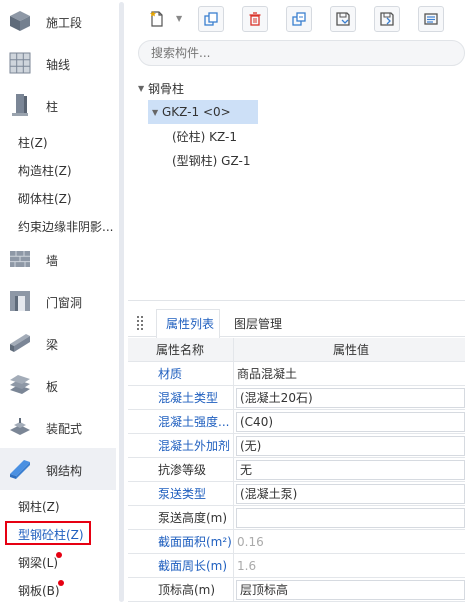  Describe the element at coordinates (58, 534) in the screenshot. I see `sidebar-subitem-steel-concrete-column: 型钢砼柱(Z)` at that location.